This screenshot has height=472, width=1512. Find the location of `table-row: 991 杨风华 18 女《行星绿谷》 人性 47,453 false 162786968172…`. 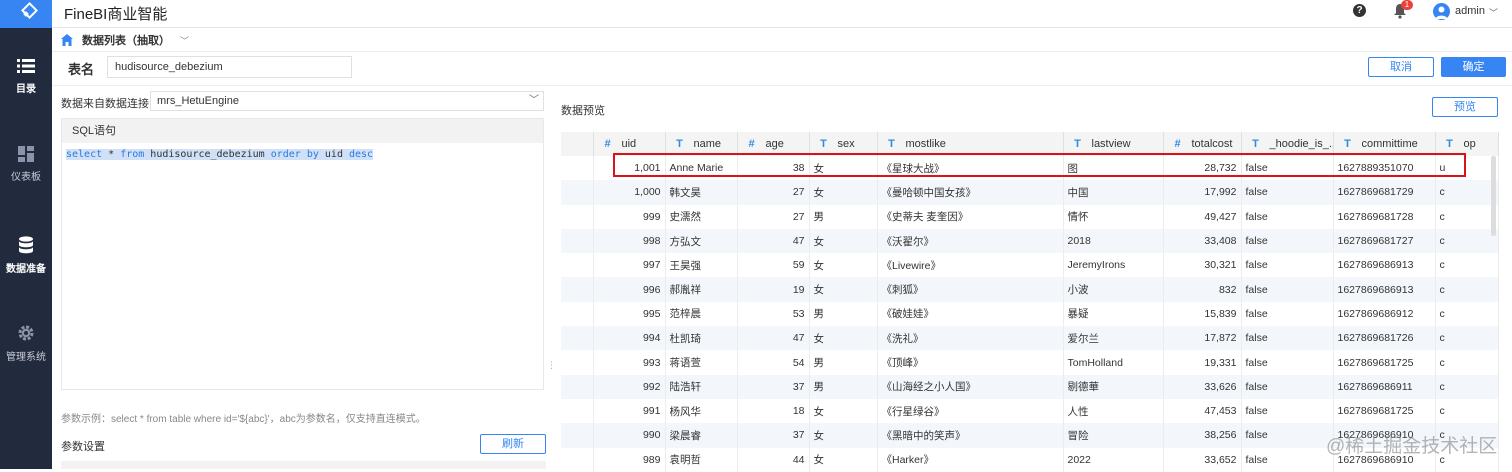

table-row: 991 杨风华 18 女《行星绿谷》 人性 47,453 false 162786968172… is located at coordinates (1030, 411).